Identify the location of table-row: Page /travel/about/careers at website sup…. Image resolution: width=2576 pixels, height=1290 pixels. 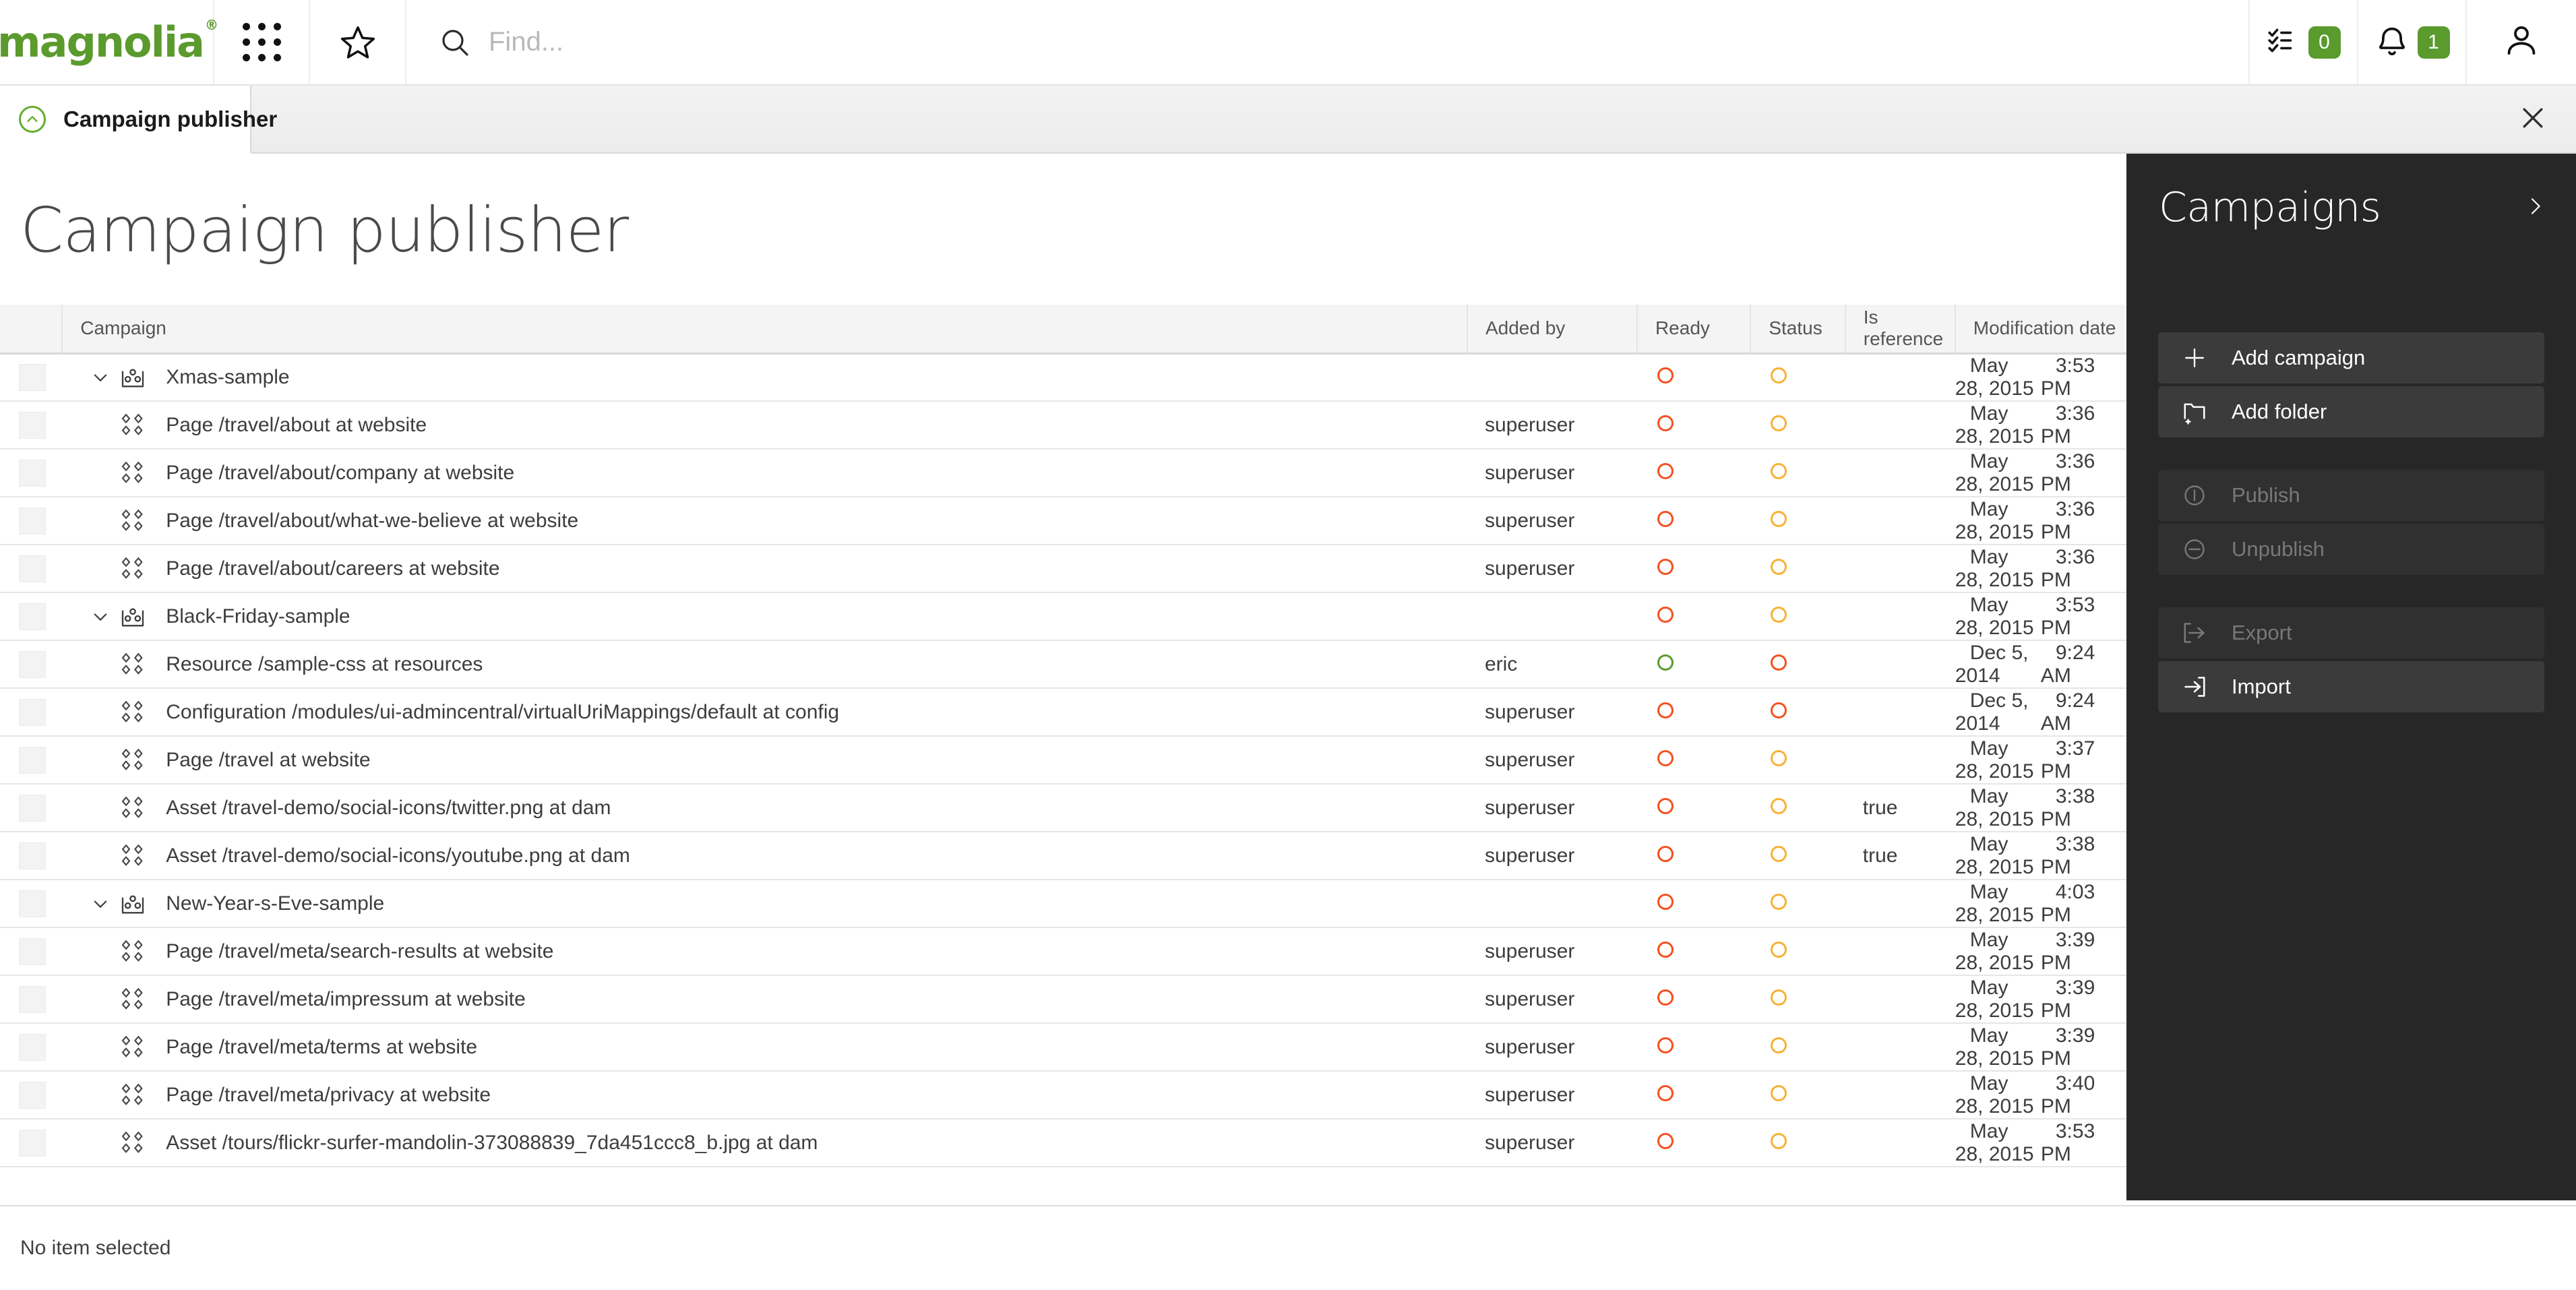
(1063, 569).